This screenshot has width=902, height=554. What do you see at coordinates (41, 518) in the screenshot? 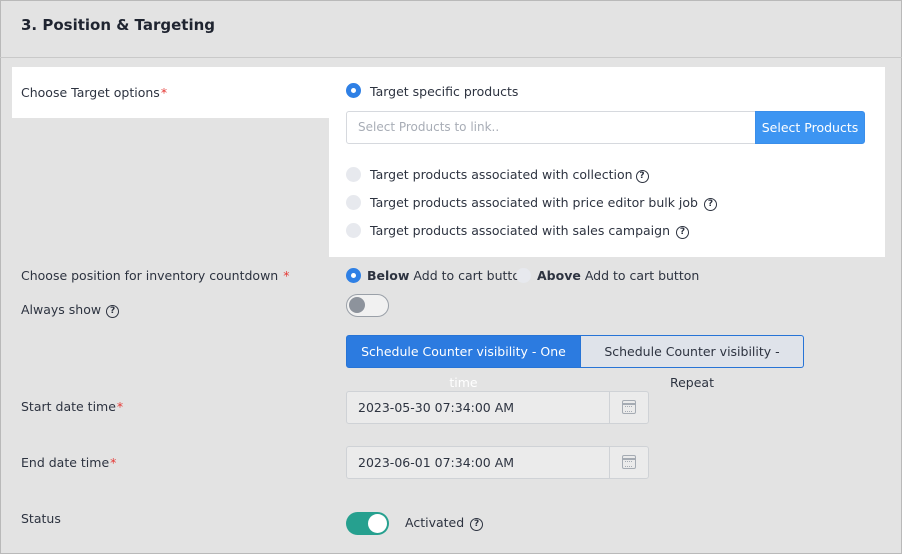
I see `status-label: Status` at bounding box center [41, 518].